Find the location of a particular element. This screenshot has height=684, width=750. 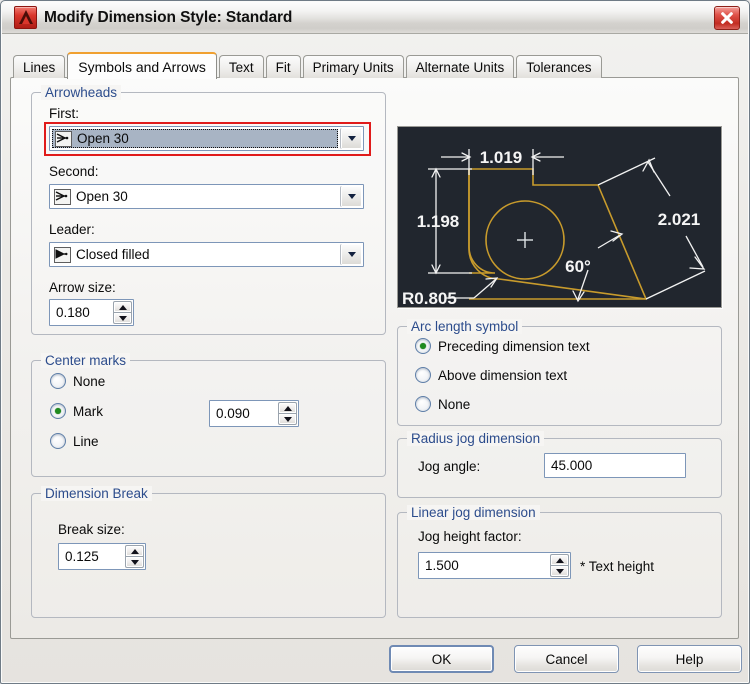

tab-symbols-and-arrows: Symbols and Arrows is located at coordinates (142, 65).